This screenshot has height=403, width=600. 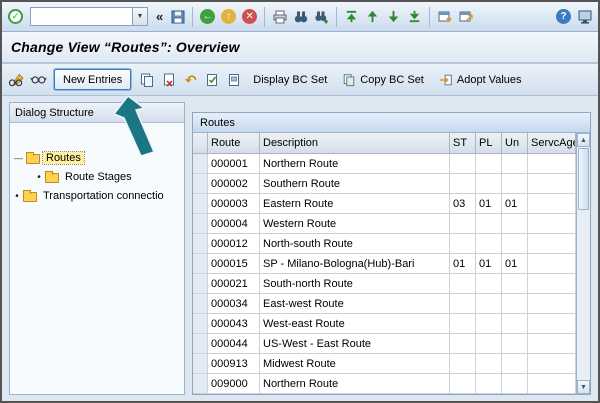 I want to click on select-all-icon, so click(x=212, y=79).